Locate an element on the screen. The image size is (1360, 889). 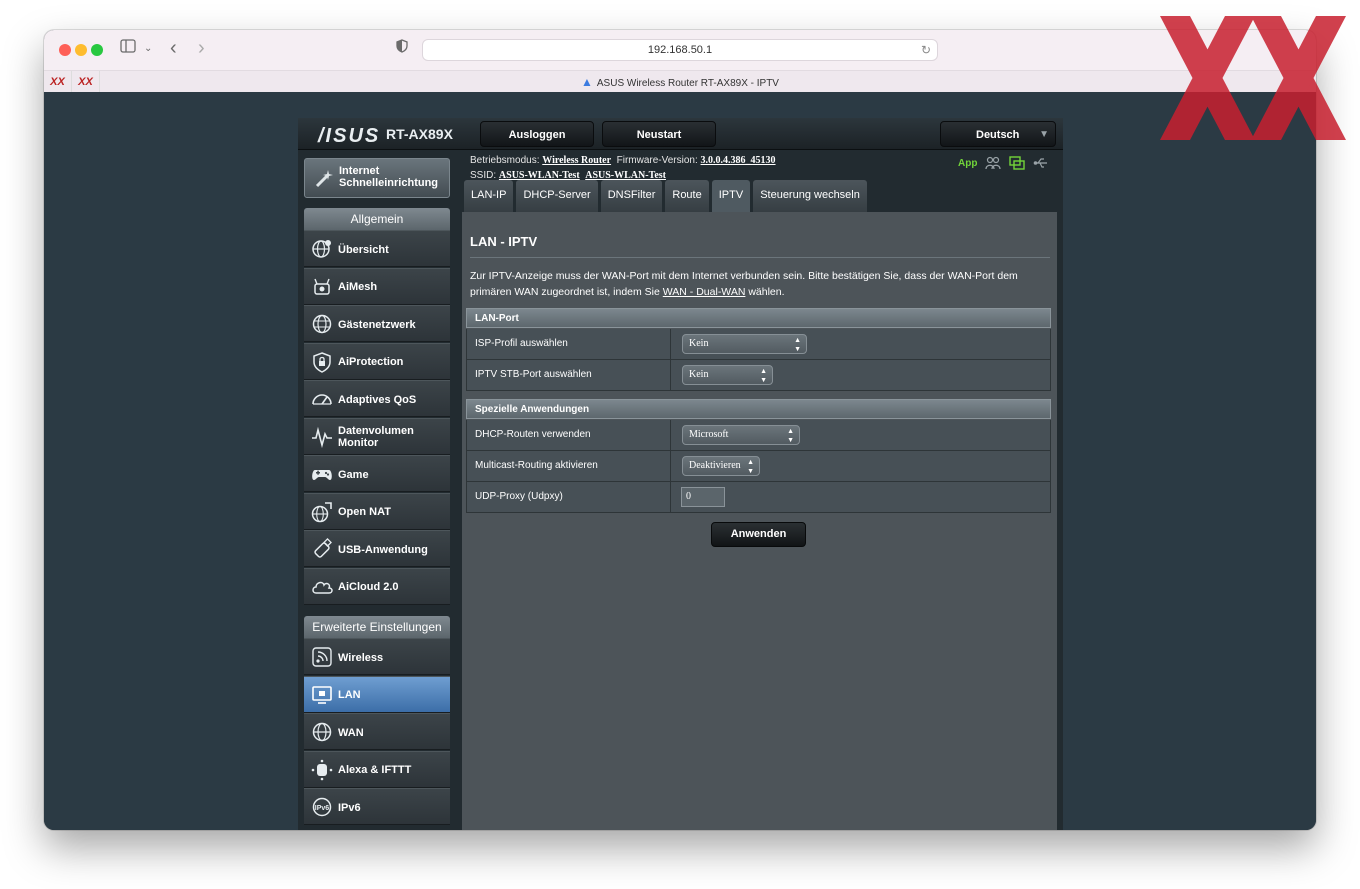
isp-profile-value: Kein is located at coordinates (699, 343).